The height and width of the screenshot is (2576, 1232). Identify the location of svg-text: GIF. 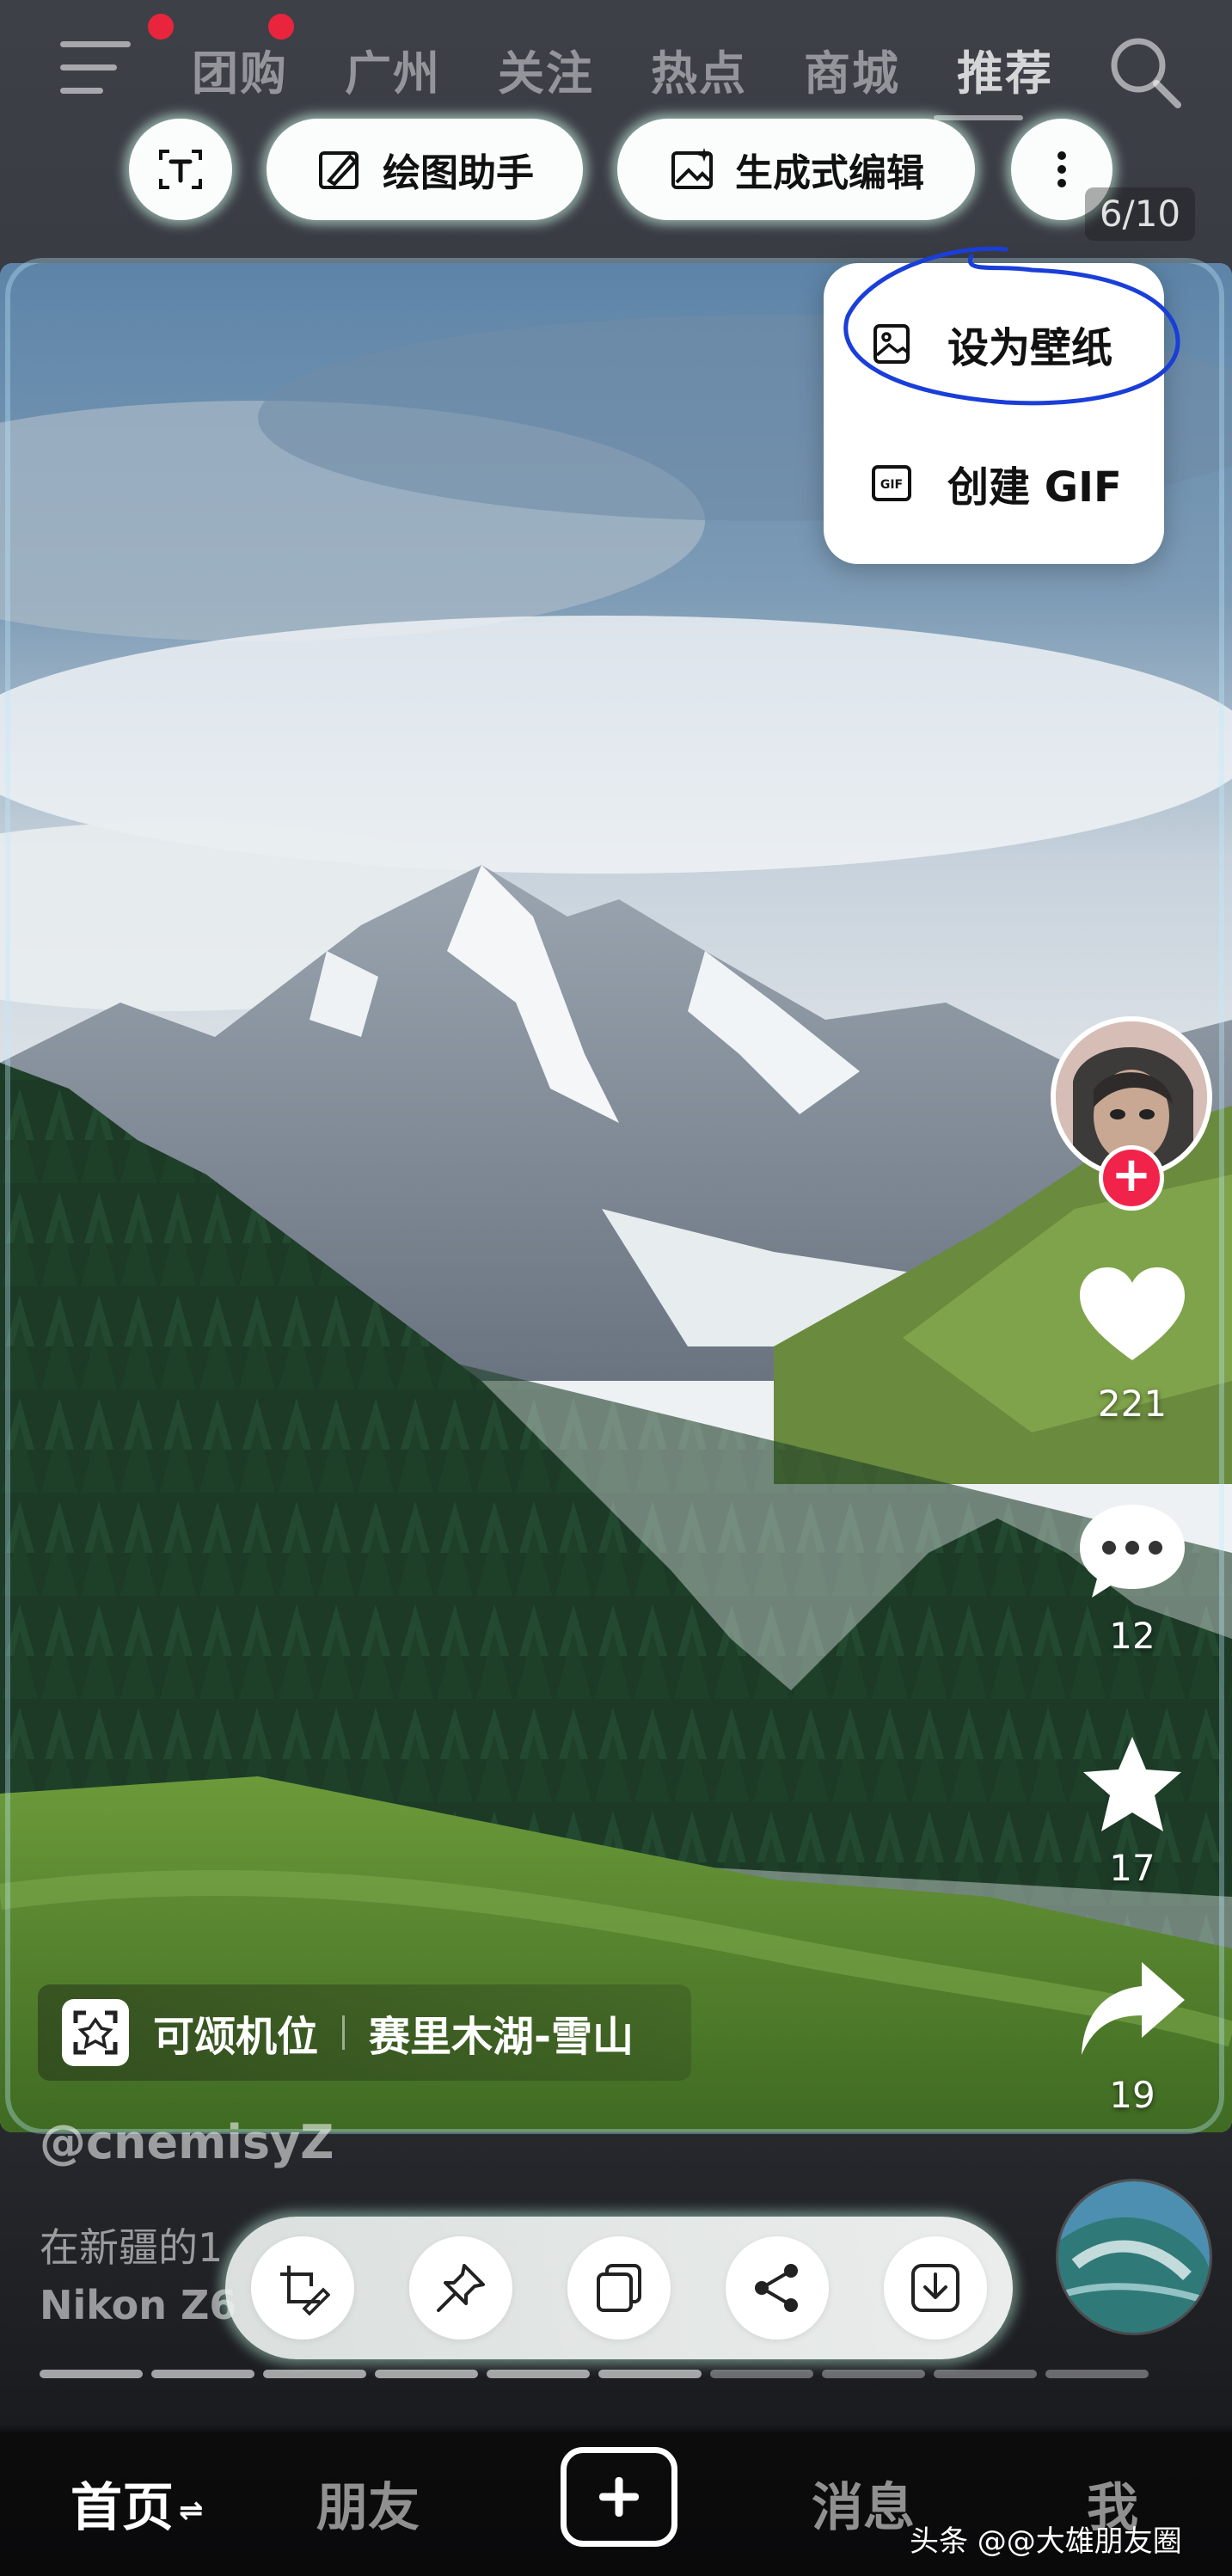
(891, 485).